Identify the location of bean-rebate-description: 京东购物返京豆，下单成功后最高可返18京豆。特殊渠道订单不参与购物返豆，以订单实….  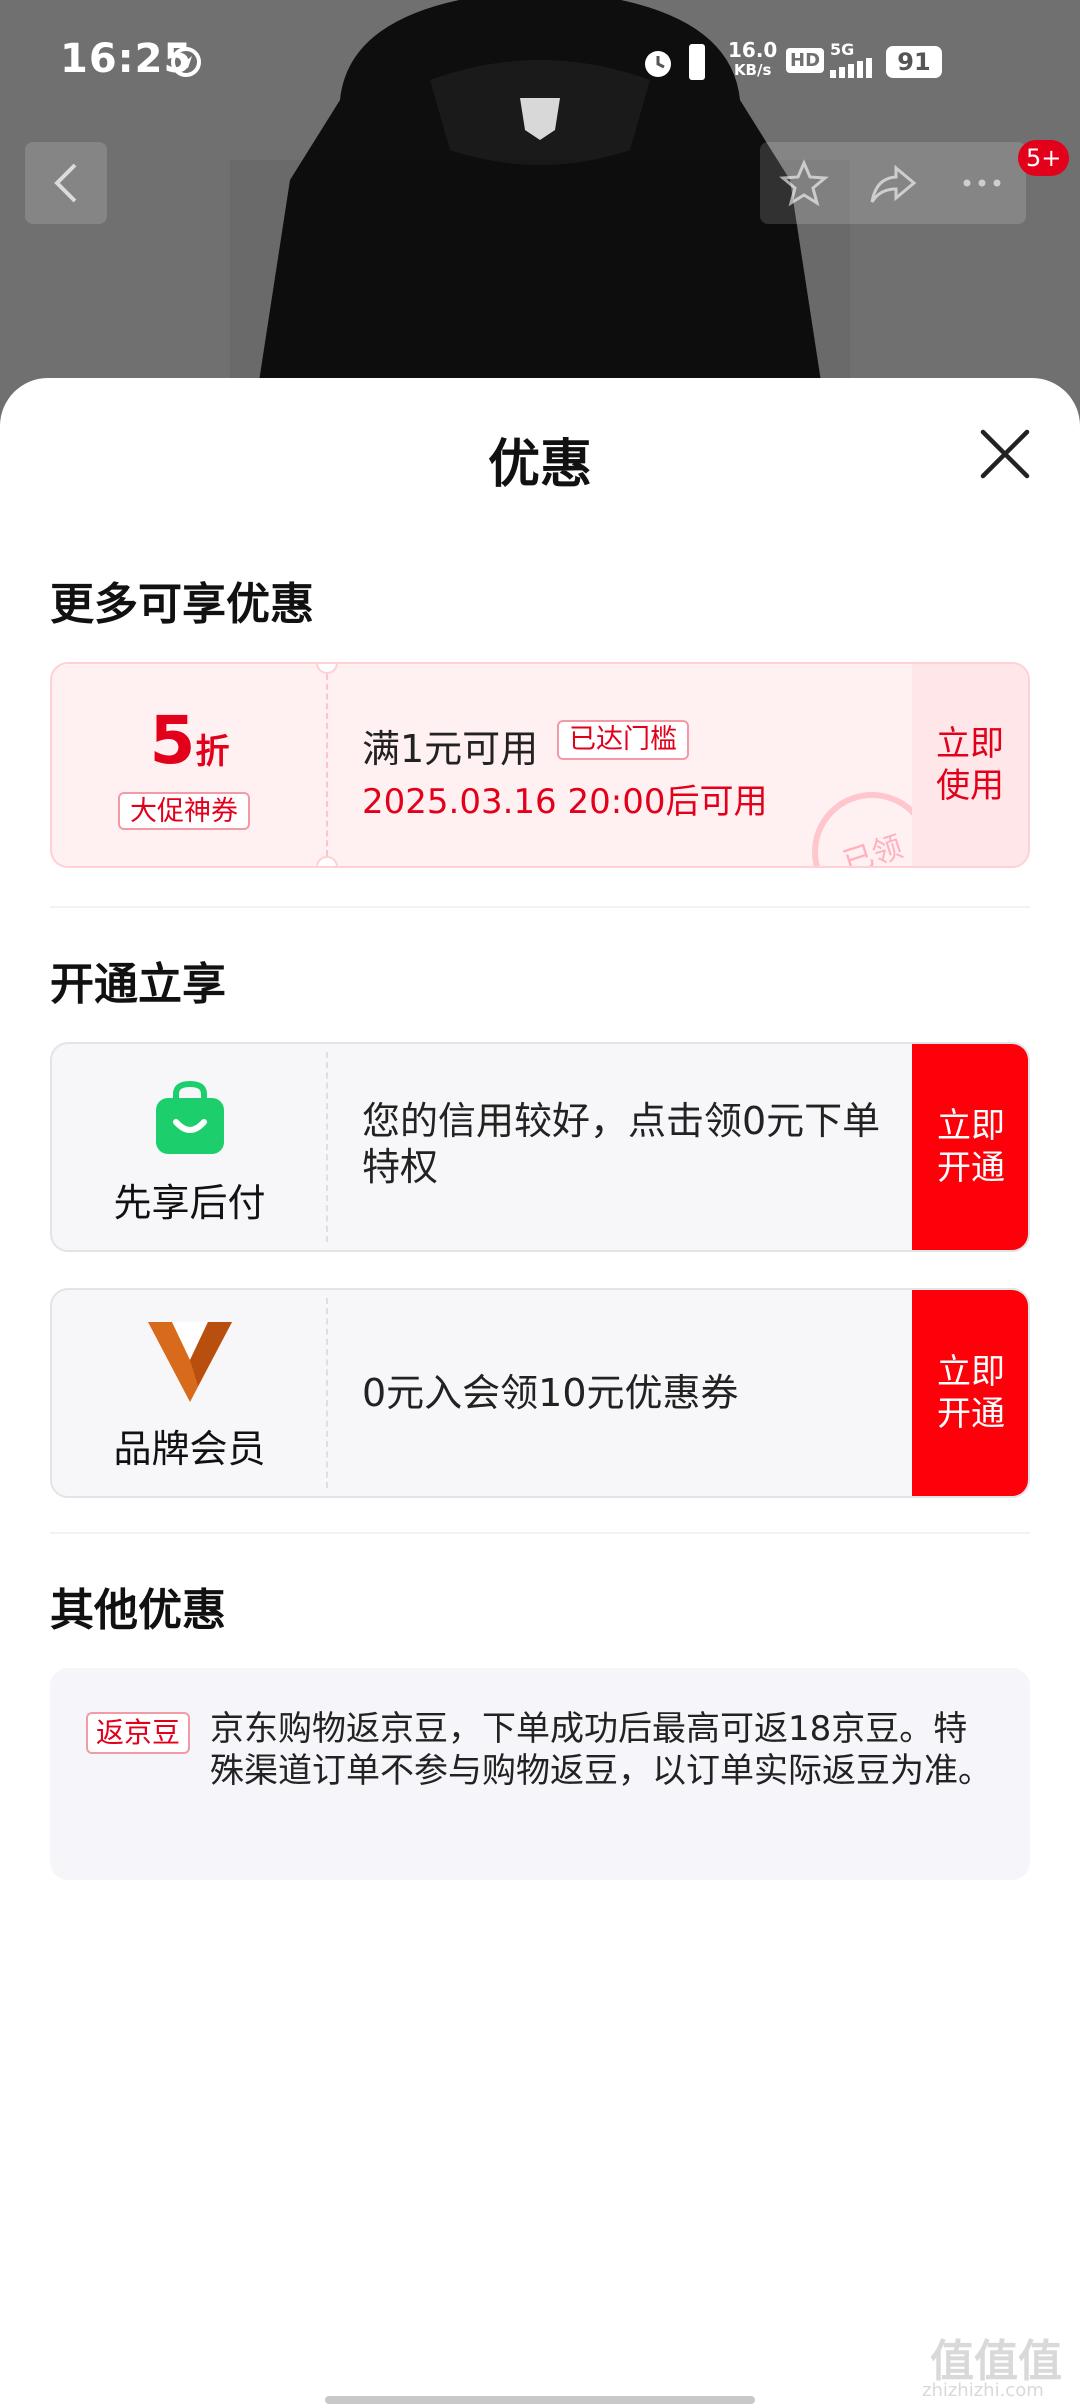
(601, 1750).